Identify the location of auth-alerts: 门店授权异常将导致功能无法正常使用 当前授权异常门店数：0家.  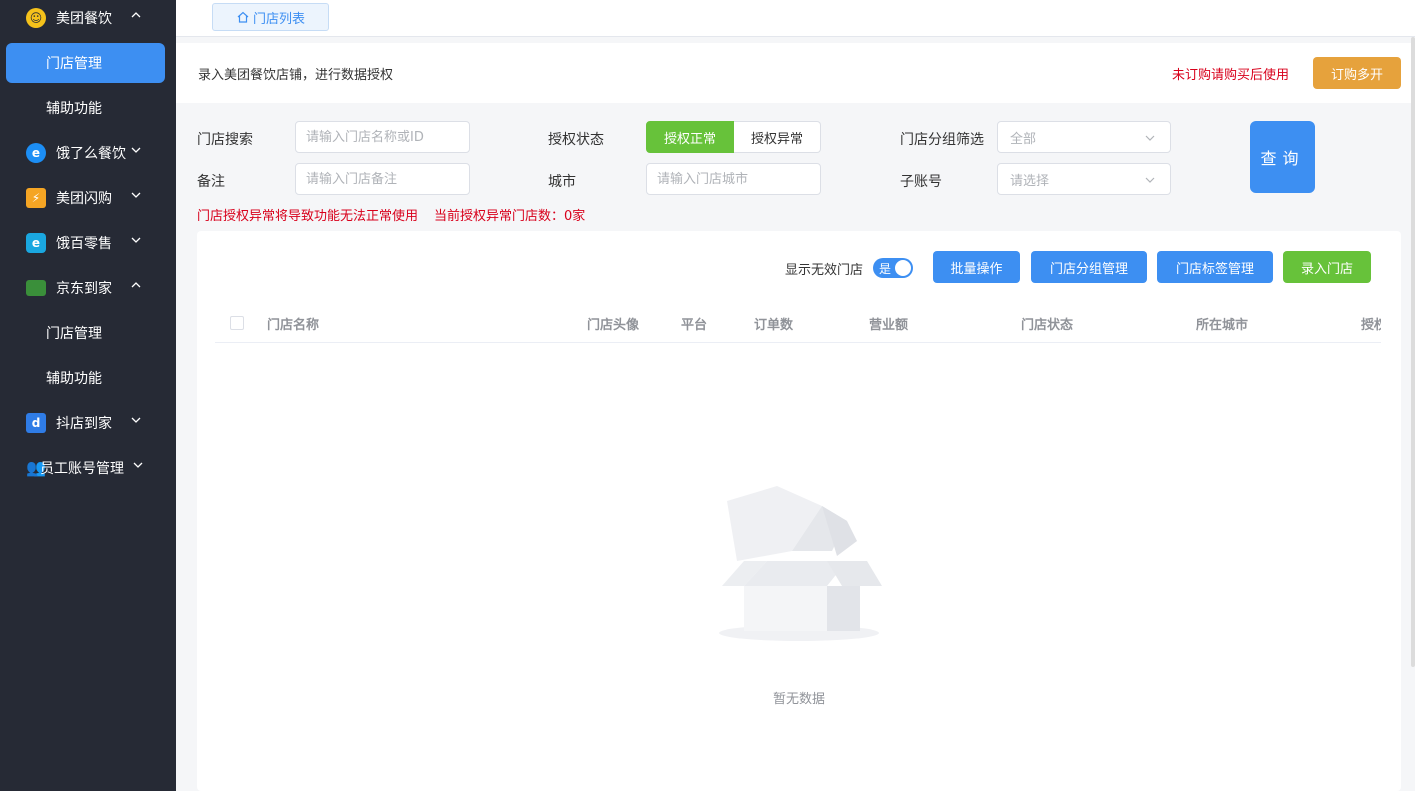
(391, 214).